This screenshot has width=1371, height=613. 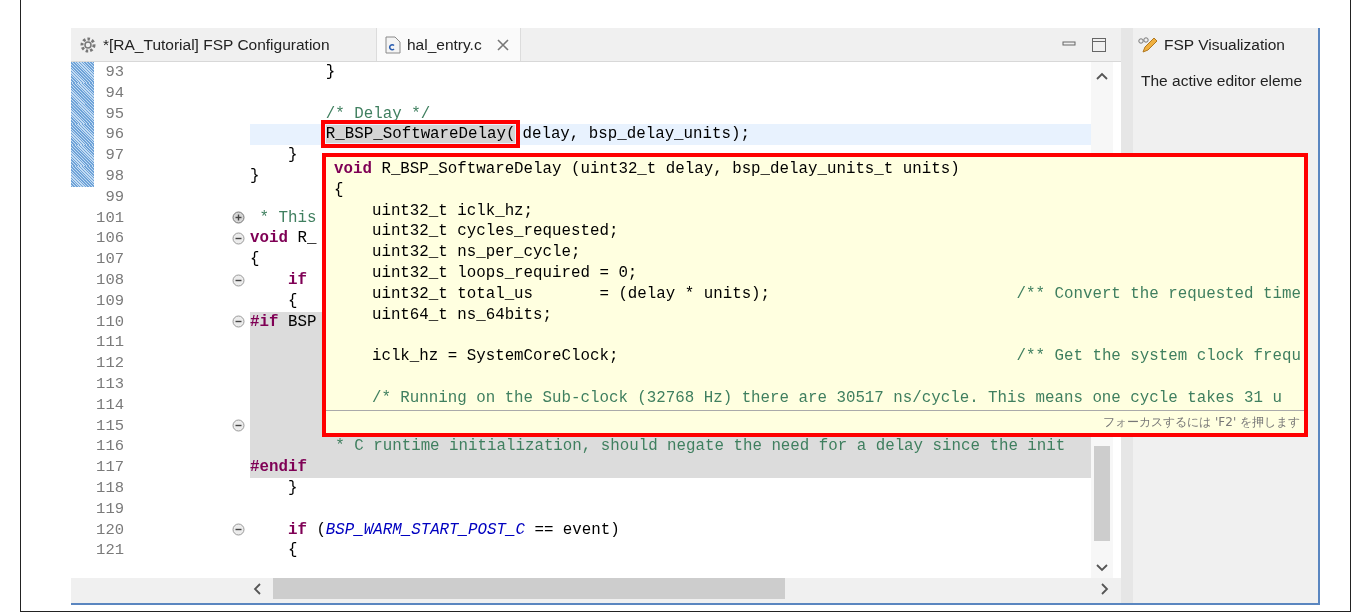 What do you see at coordinates (109, 280) in the screenshot?
I see `line-number: 108` at bounding box center [109, 280].